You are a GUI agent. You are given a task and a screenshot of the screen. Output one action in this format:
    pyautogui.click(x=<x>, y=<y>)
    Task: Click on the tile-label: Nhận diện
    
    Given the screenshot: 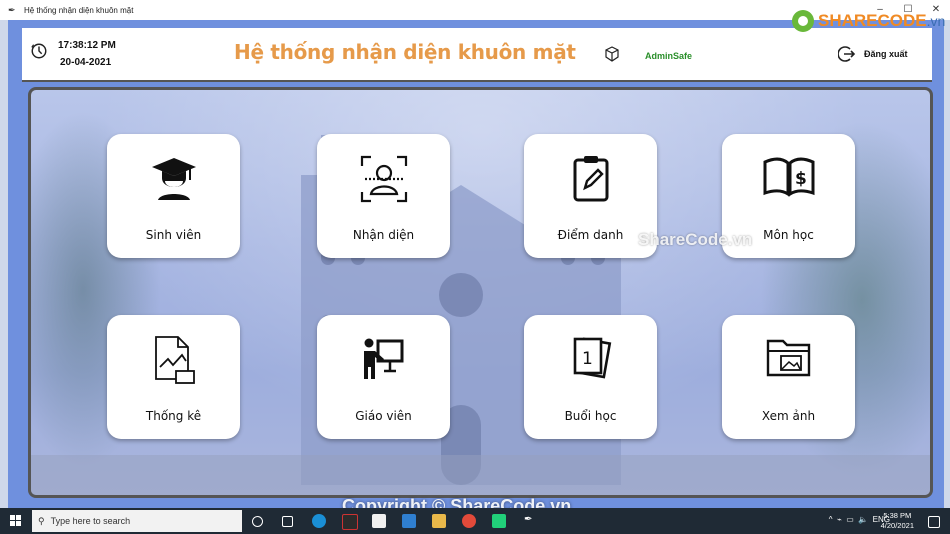 What is the action you would take?
    pyautogui.click(x=383, y=235)
    